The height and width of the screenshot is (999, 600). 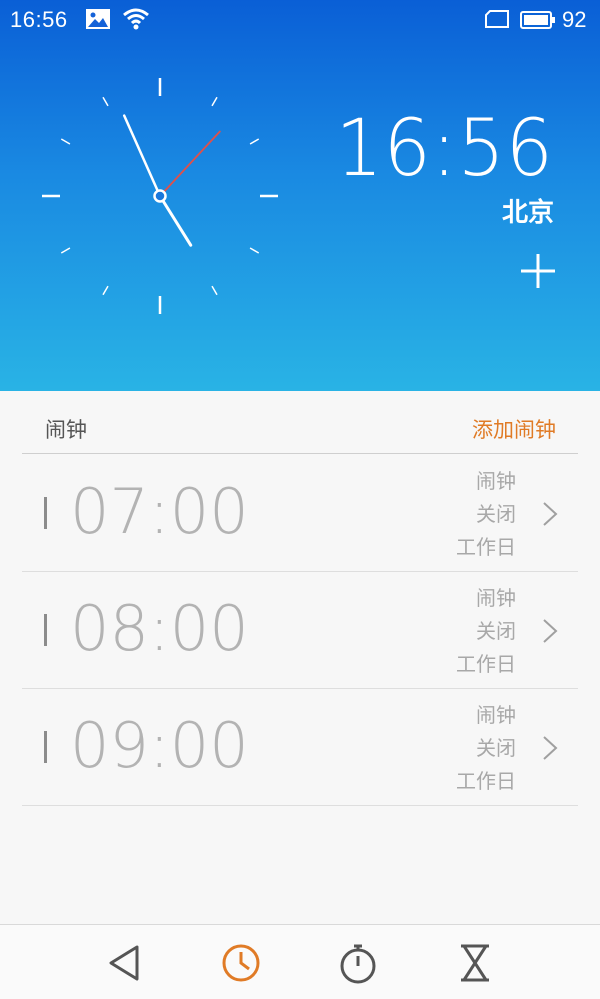 What do you see at coordinates (300, 513) in the screenshot?
I see `alarm-row: 07:00 闹钟 关闭 工作日` at bounding box center [300, 513].